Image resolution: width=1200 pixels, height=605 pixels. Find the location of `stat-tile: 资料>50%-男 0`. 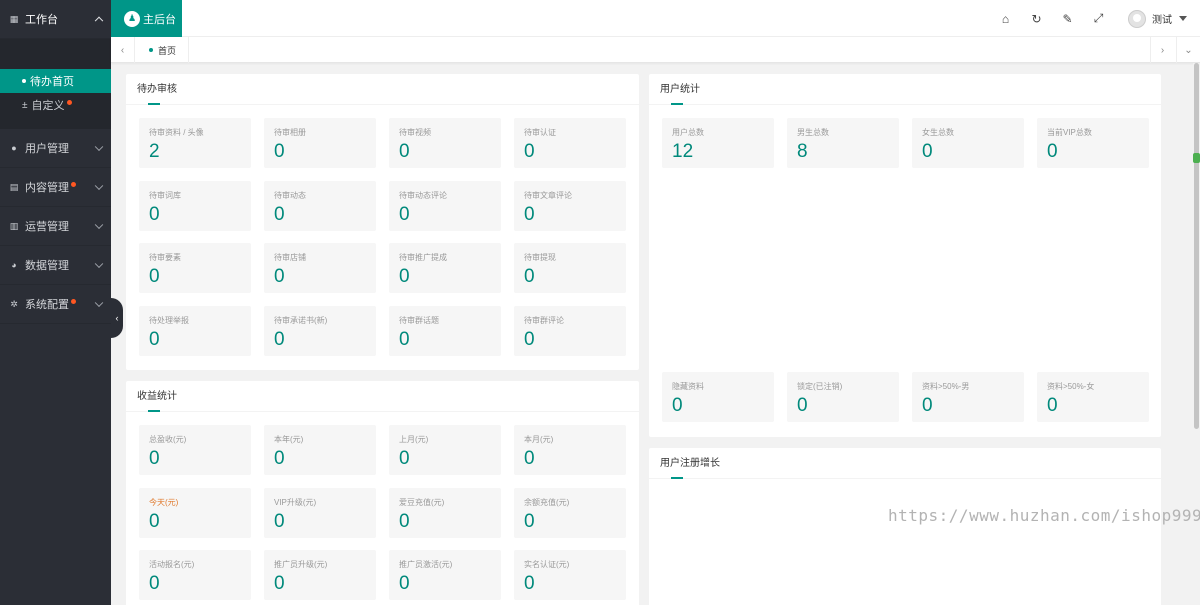

stat-tile: 资料>50%-男 0 is located at coordinates (968, 397).